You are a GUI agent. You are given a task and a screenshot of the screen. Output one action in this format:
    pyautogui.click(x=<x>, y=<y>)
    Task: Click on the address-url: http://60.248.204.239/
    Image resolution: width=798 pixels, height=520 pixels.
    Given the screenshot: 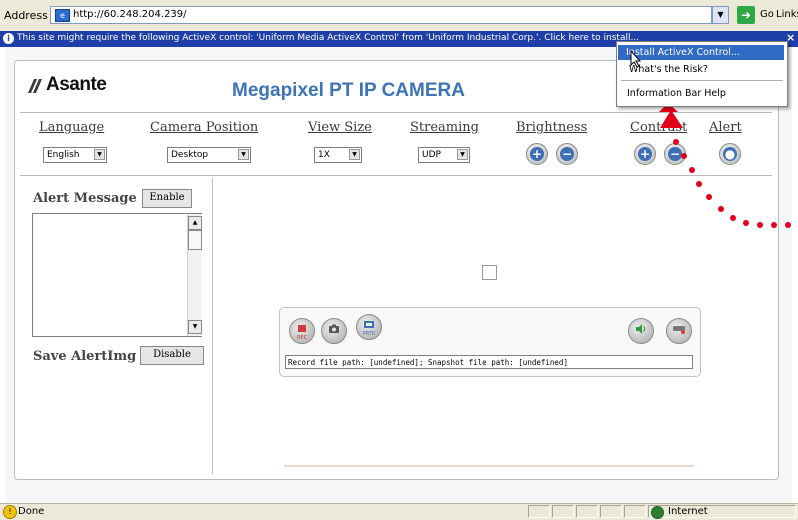 What is the action you would take?
    pyautogui.click(x=130, y=14)
    